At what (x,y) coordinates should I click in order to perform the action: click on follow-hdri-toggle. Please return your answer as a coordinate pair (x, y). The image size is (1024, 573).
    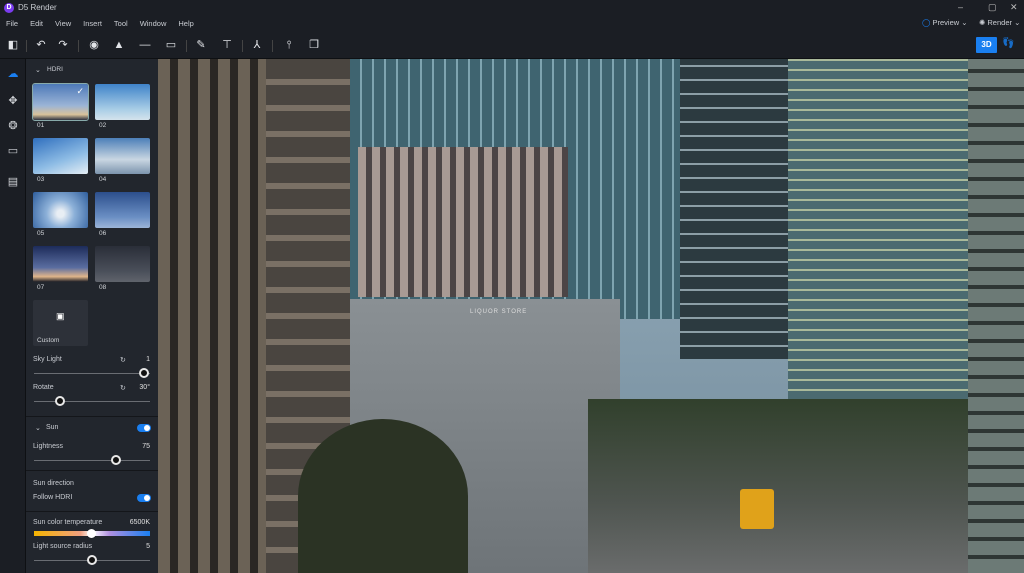
    Looking at the image, I should click on (144, 498).